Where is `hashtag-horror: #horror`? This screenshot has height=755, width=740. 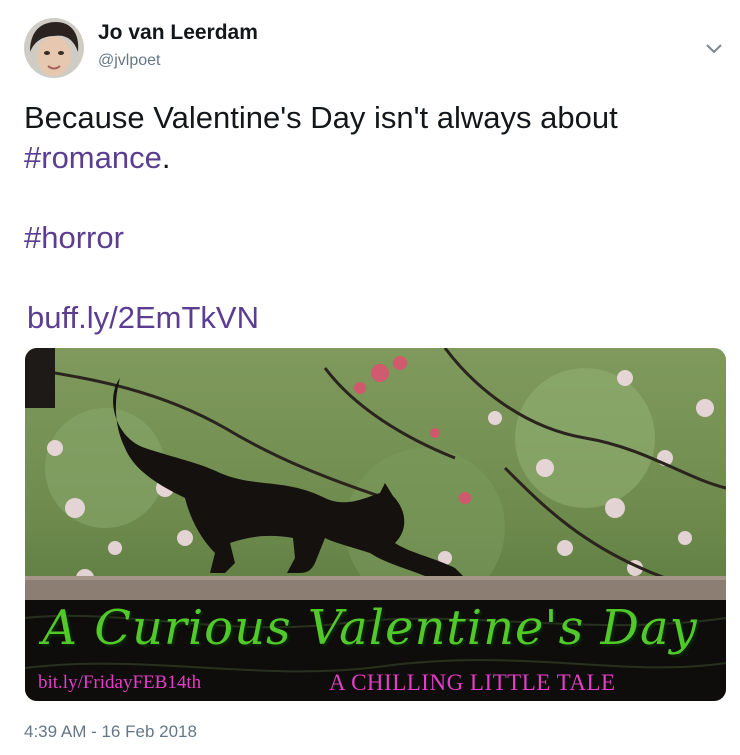
hashtag-horror: #horror is located at coordinates (74, 237).